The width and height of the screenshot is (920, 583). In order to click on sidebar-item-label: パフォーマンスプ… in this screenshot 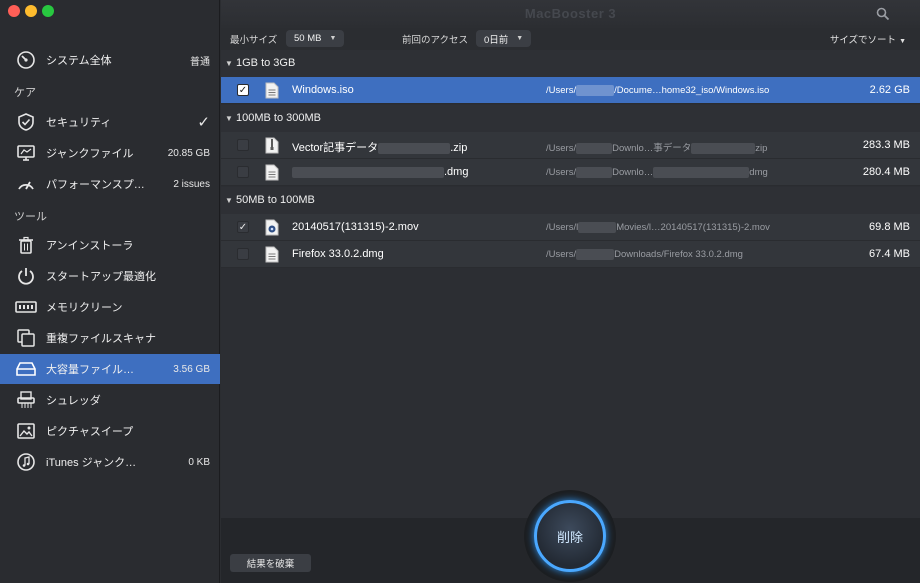, I will do `click(95, 185)`.